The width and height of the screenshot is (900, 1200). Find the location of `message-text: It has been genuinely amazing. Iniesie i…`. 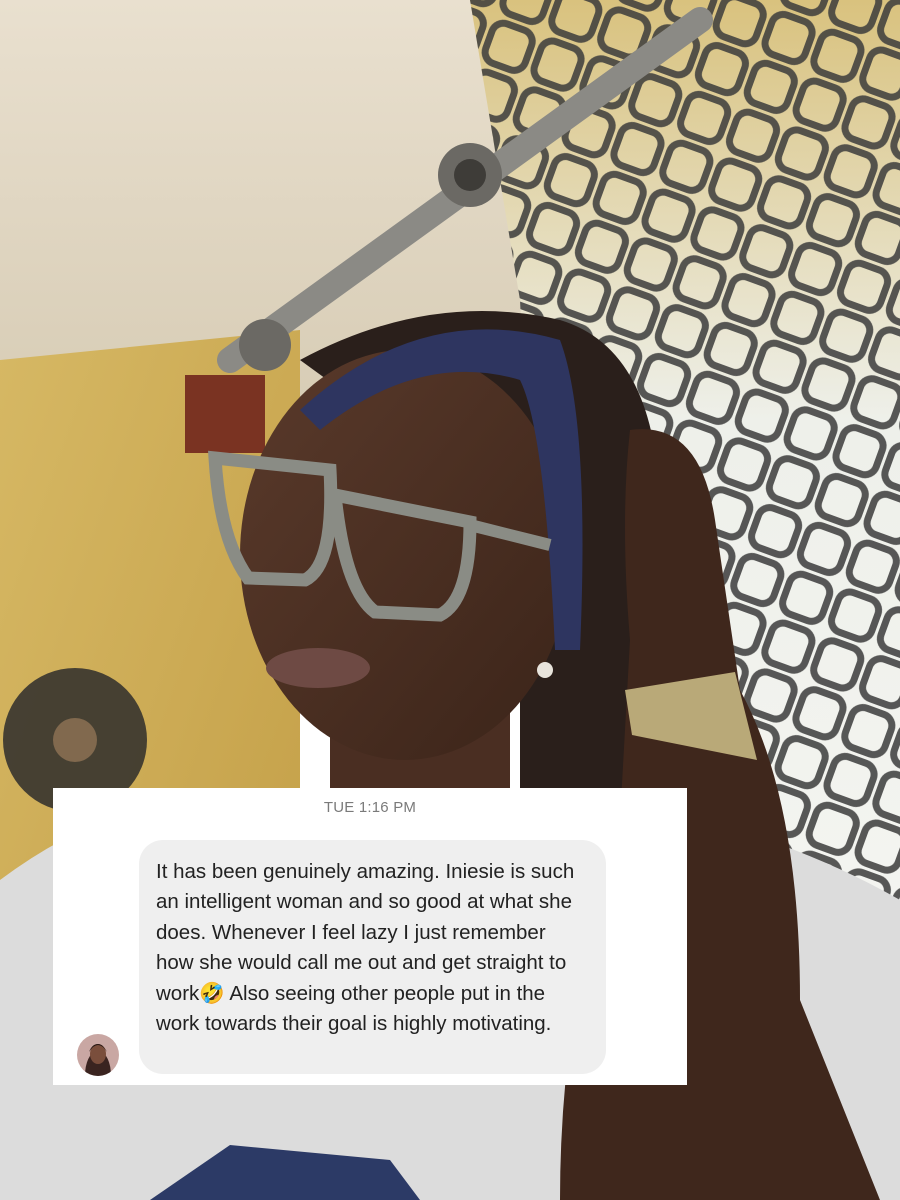

message-text: It has been genuinely amazing. Iniesie i… is located at coordinates (365, 948).